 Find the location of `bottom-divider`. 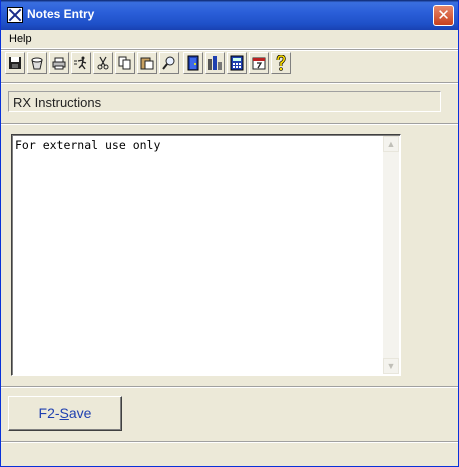

bottom-divider is located at coordinates (229, 442).